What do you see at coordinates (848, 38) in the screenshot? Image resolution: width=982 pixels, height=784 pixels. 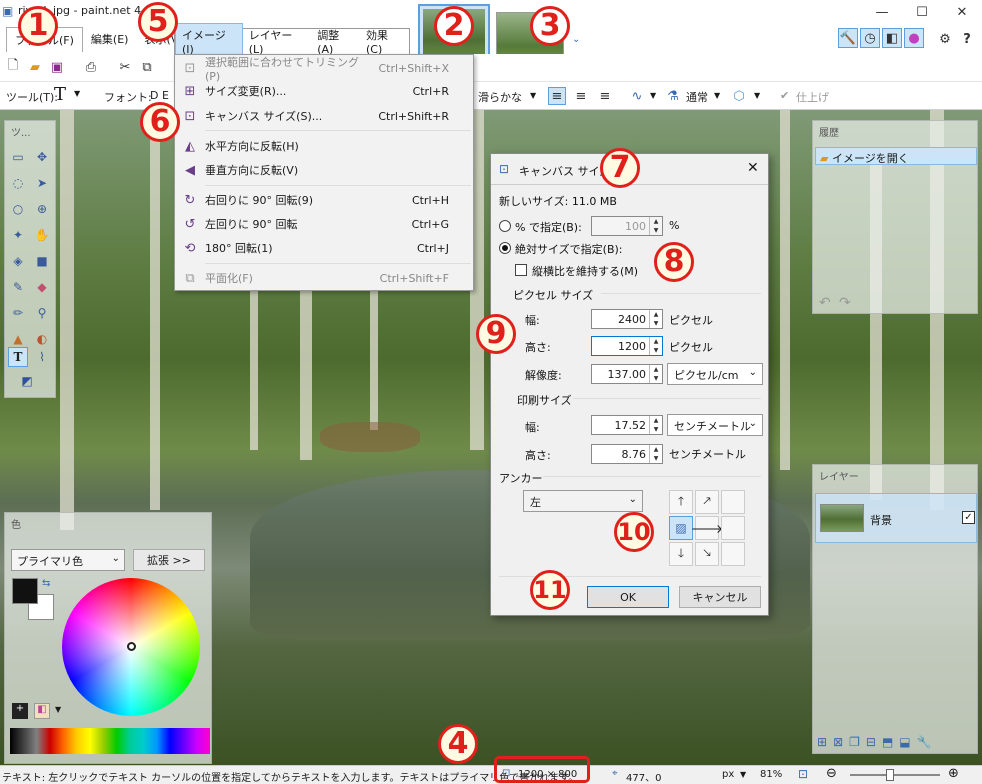 I see `tools-window-icon: 🔨` at bounding box center [848, 38].